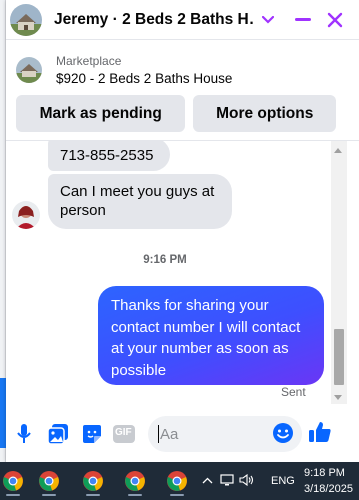 The image size is (359, 500). Describe the element at coordinates (210, 434) in the screenshot. I see `message-input` at that location.